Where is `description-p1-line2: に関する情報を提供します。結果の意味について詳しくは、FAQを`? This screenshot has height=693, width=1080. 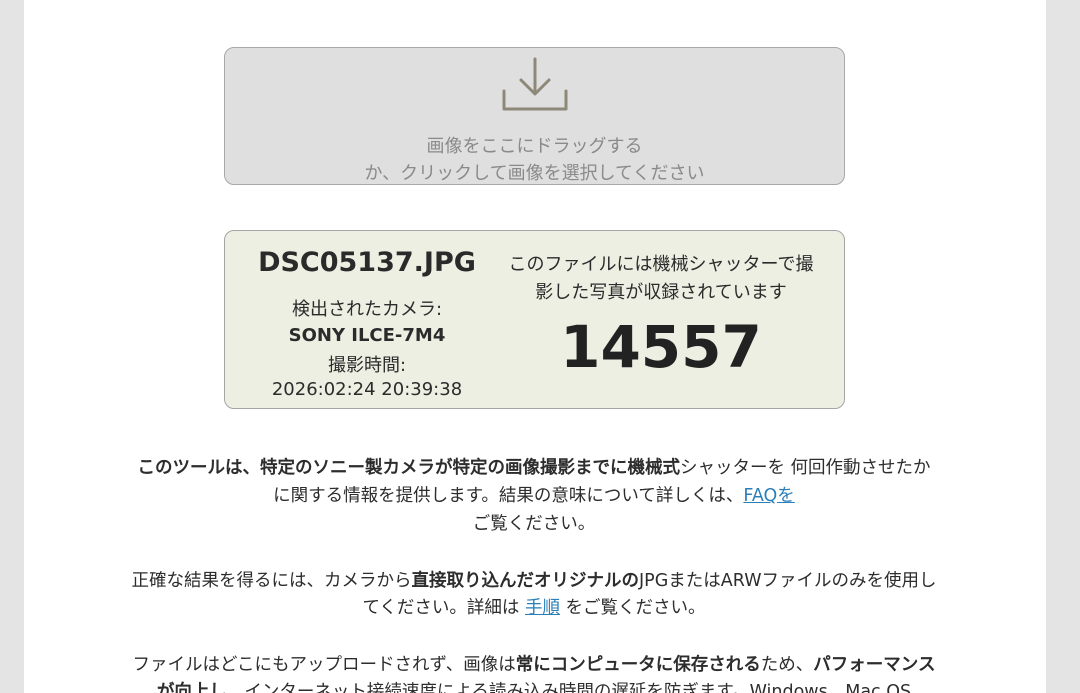 description-p1-line2: に関する情報を提供します。結果の意味について詳しくは、FAQを is located at coordinates (534, 494).